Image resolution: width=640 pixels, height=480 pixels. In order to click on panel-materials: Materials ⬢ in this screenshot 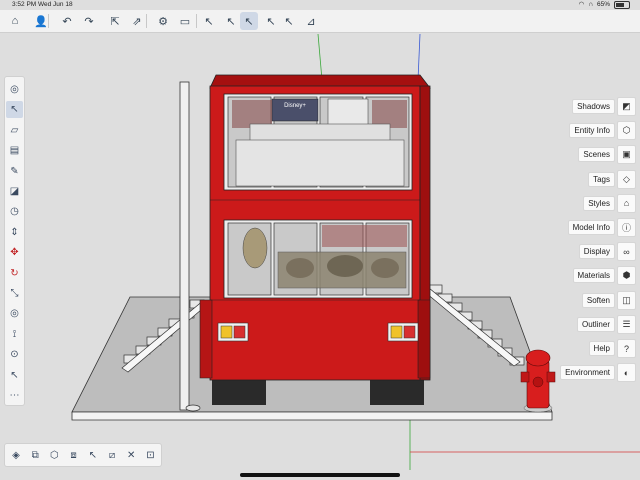, I will do `click(604, 276)`.